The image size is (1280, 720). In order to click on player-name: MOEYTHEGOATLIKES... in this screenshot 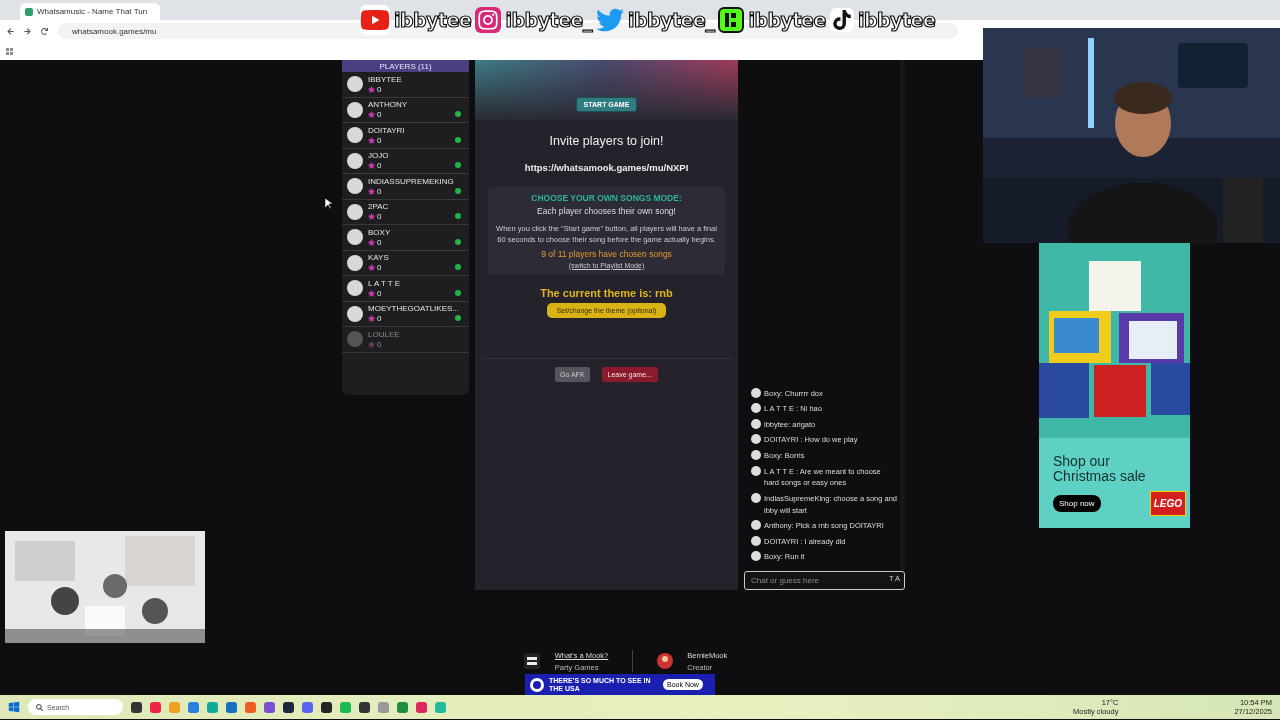, I will do `click(414, 309)`.